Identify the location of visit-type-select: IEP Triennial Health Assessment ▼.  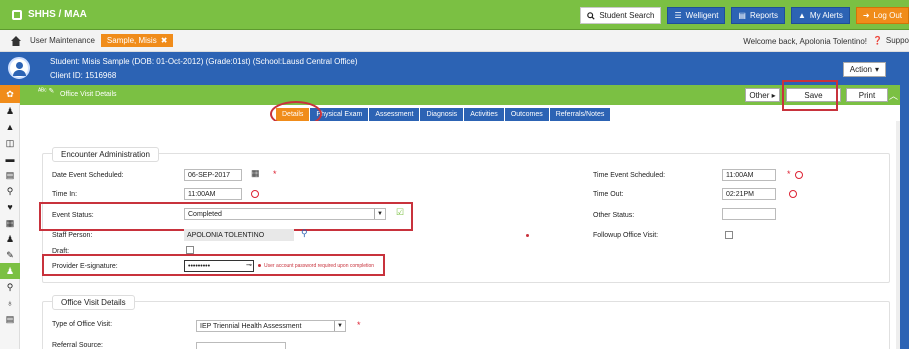
(271, 326).